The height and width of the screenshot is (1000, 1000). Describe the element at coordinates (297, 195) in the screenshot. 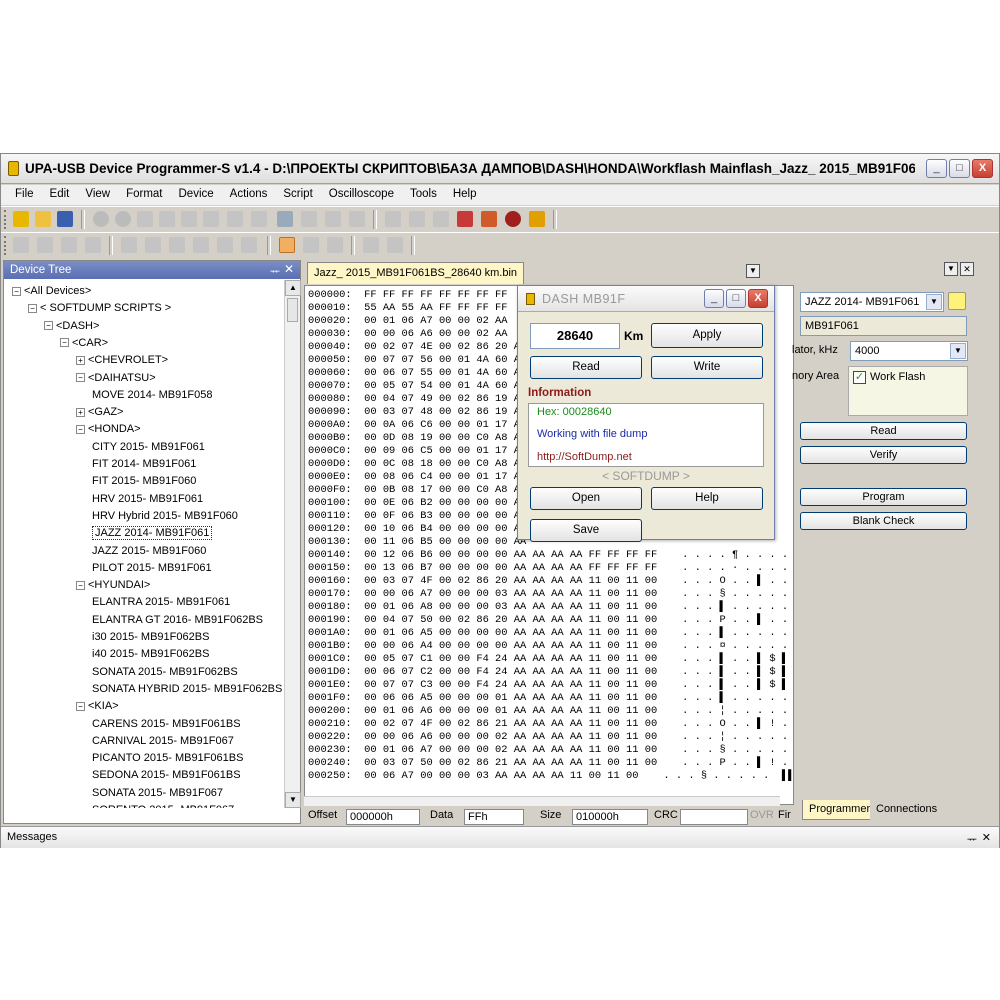

I see `menu-script: Script` at that location.